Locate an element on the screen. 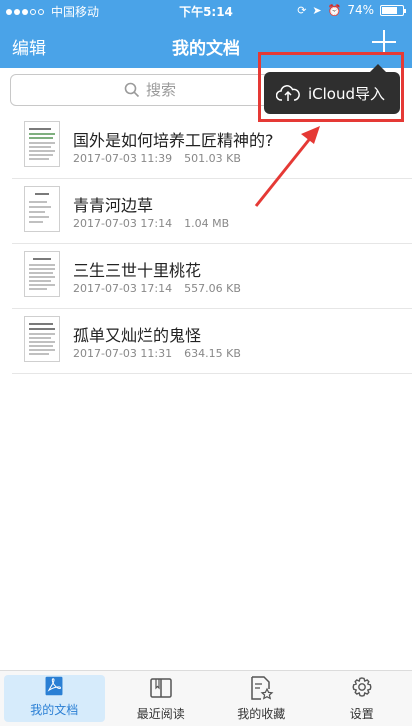 This screenshot has height=726, width=412. tab-favorites: 我的收藏 is located at coordinates (261, 698).